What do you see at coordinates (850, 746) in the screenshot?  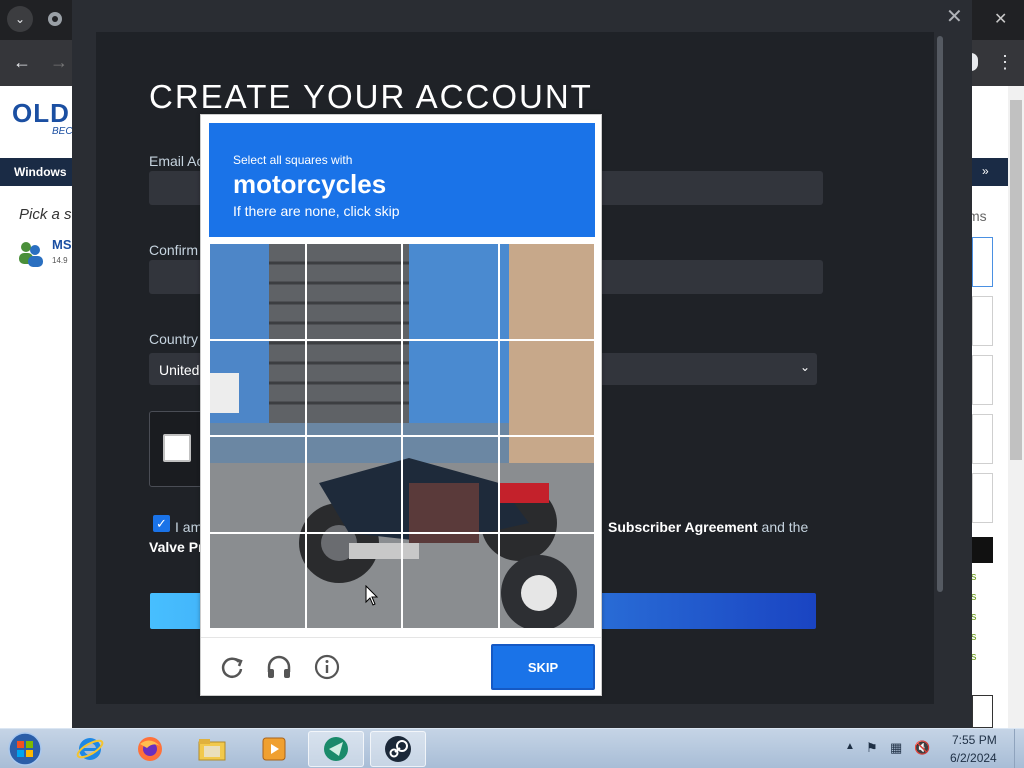 I see `show-hidden-icons-button: ▲` at bounding box center [850, 746].